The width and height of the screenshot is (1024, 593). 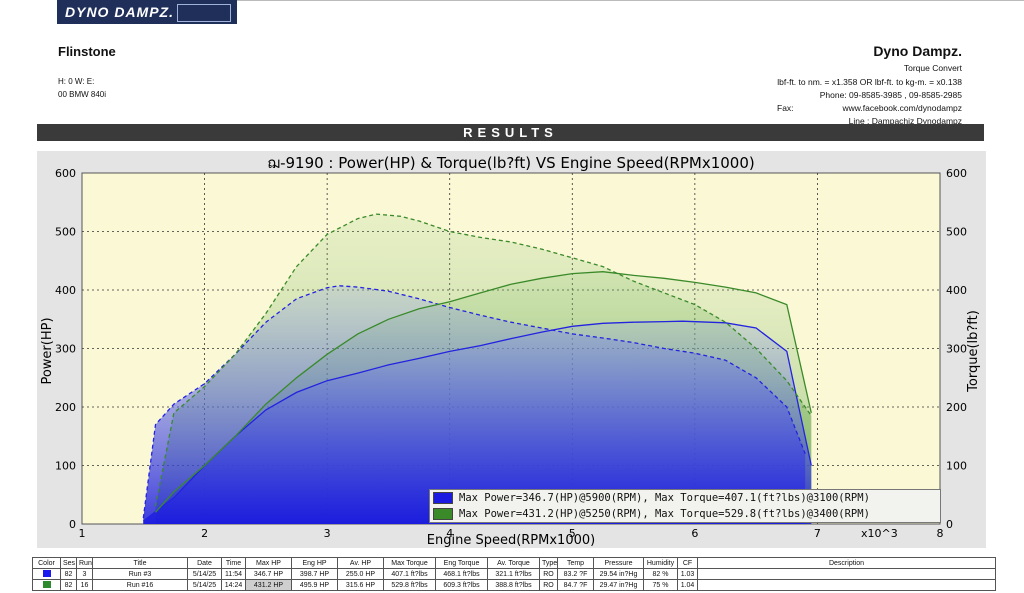 What do you see at coordinates (82, 533) in the screenshot?
I see `x-tick-label: 1` at bounding box center [82, 533].